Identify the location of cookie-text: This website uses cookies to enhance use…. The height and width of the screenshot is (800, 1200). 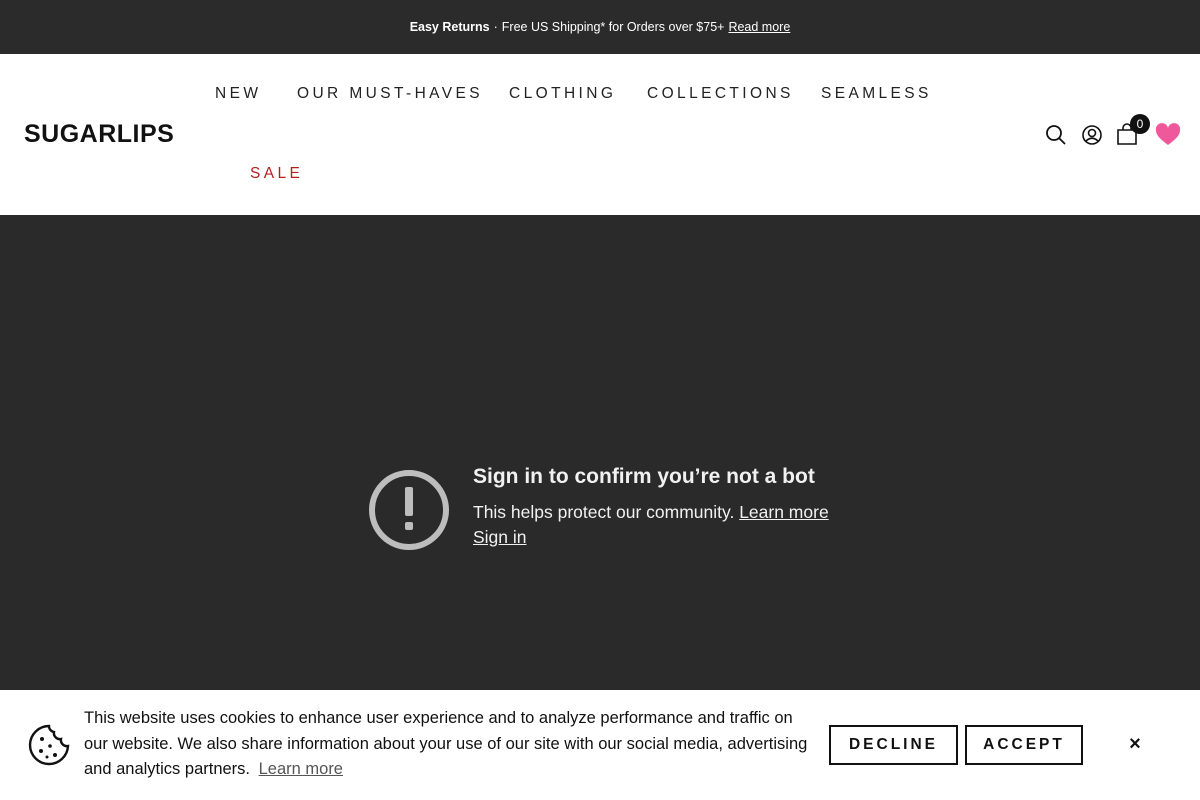
(446, 743).